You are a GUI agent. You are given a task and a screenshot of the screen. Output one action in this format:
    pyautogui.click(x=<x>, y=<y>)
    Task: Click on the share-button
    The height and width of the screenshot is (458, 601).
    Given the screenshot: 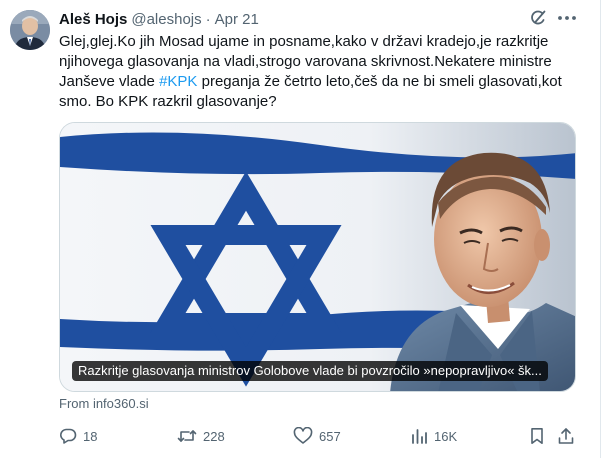 What is the action you would take?
    pyautogui.click(x=569, y=436)
    